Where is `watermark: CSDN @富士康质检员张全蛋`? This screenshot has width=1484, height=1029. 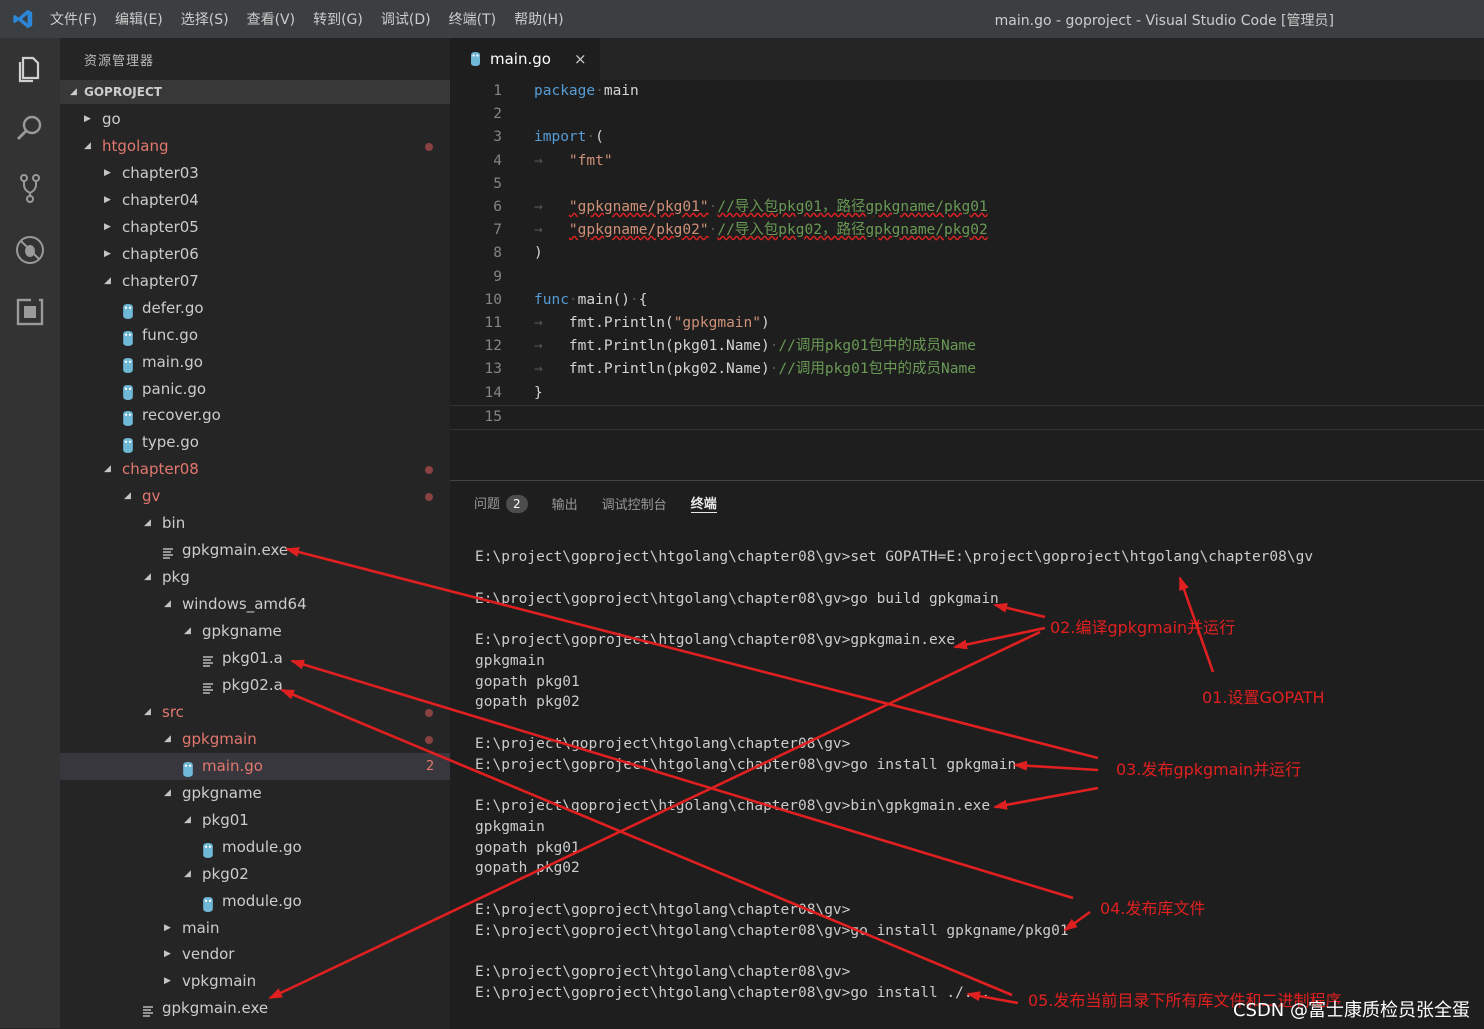
watermark: CSDN @富士康质检员张全蛋 is located at coordinates (1351, 1010).